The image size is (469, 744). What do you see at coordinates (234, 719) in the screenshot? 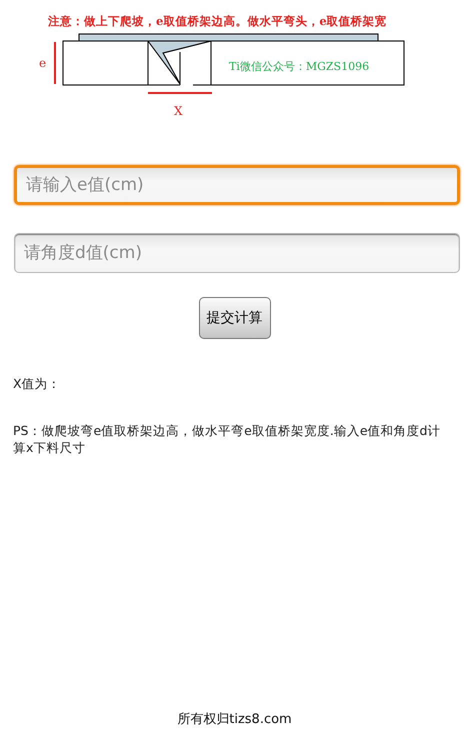
I see `footer-text: 所有权归tizs8.com` at bounding box center [234, 719].